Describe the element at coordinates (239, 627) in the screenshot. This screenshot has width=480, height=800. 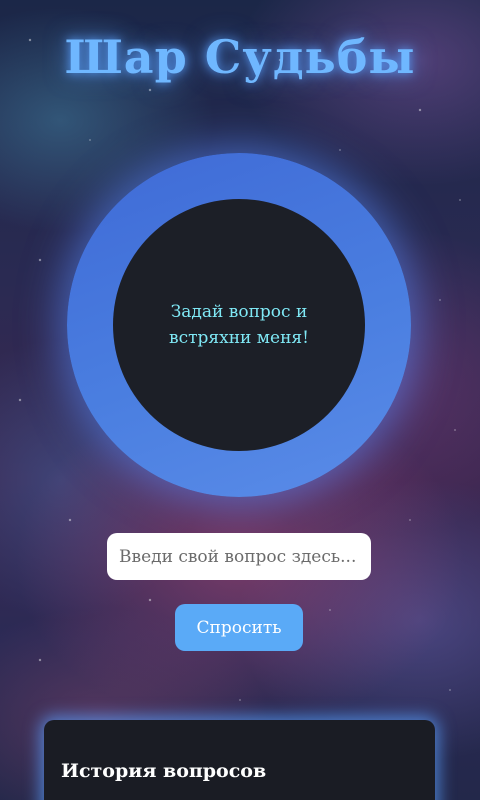
I see `ask-button: Спросить` at that location.